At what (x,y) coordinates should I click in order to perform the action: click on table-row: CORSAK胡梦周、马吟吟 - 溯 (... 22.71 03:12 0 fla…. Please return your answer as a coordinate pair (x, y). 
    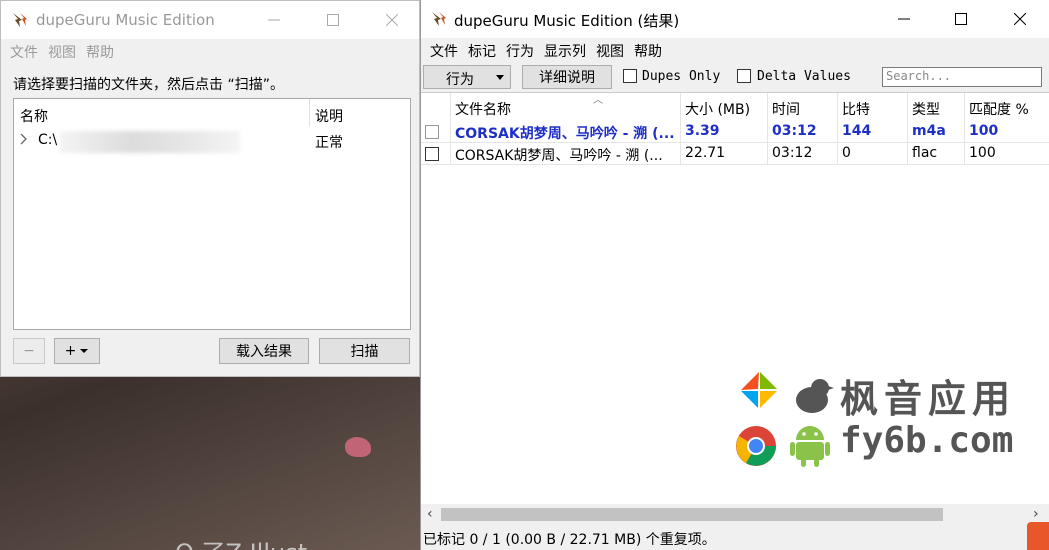
    Looking at the image, I should click on (735, 154).